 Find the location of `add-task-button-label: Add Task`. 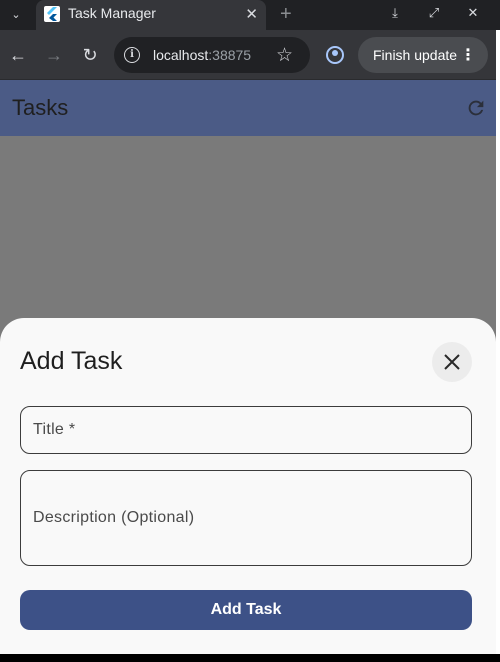

add-task-button-label: Add Task is located at coordinates (246, 609).